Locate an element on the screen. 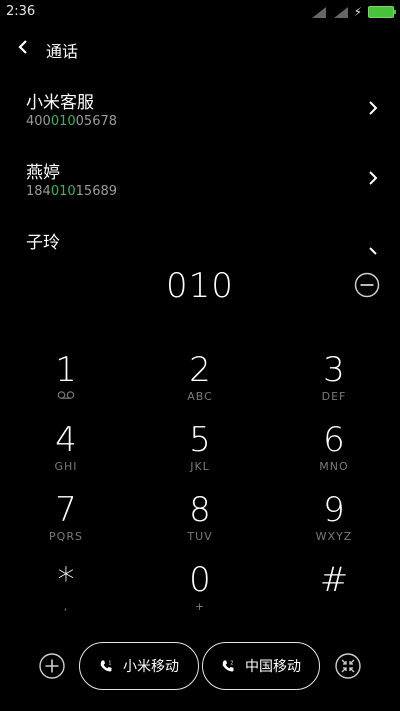  collapse-keypad-icon is located at coordinates (348, 666).